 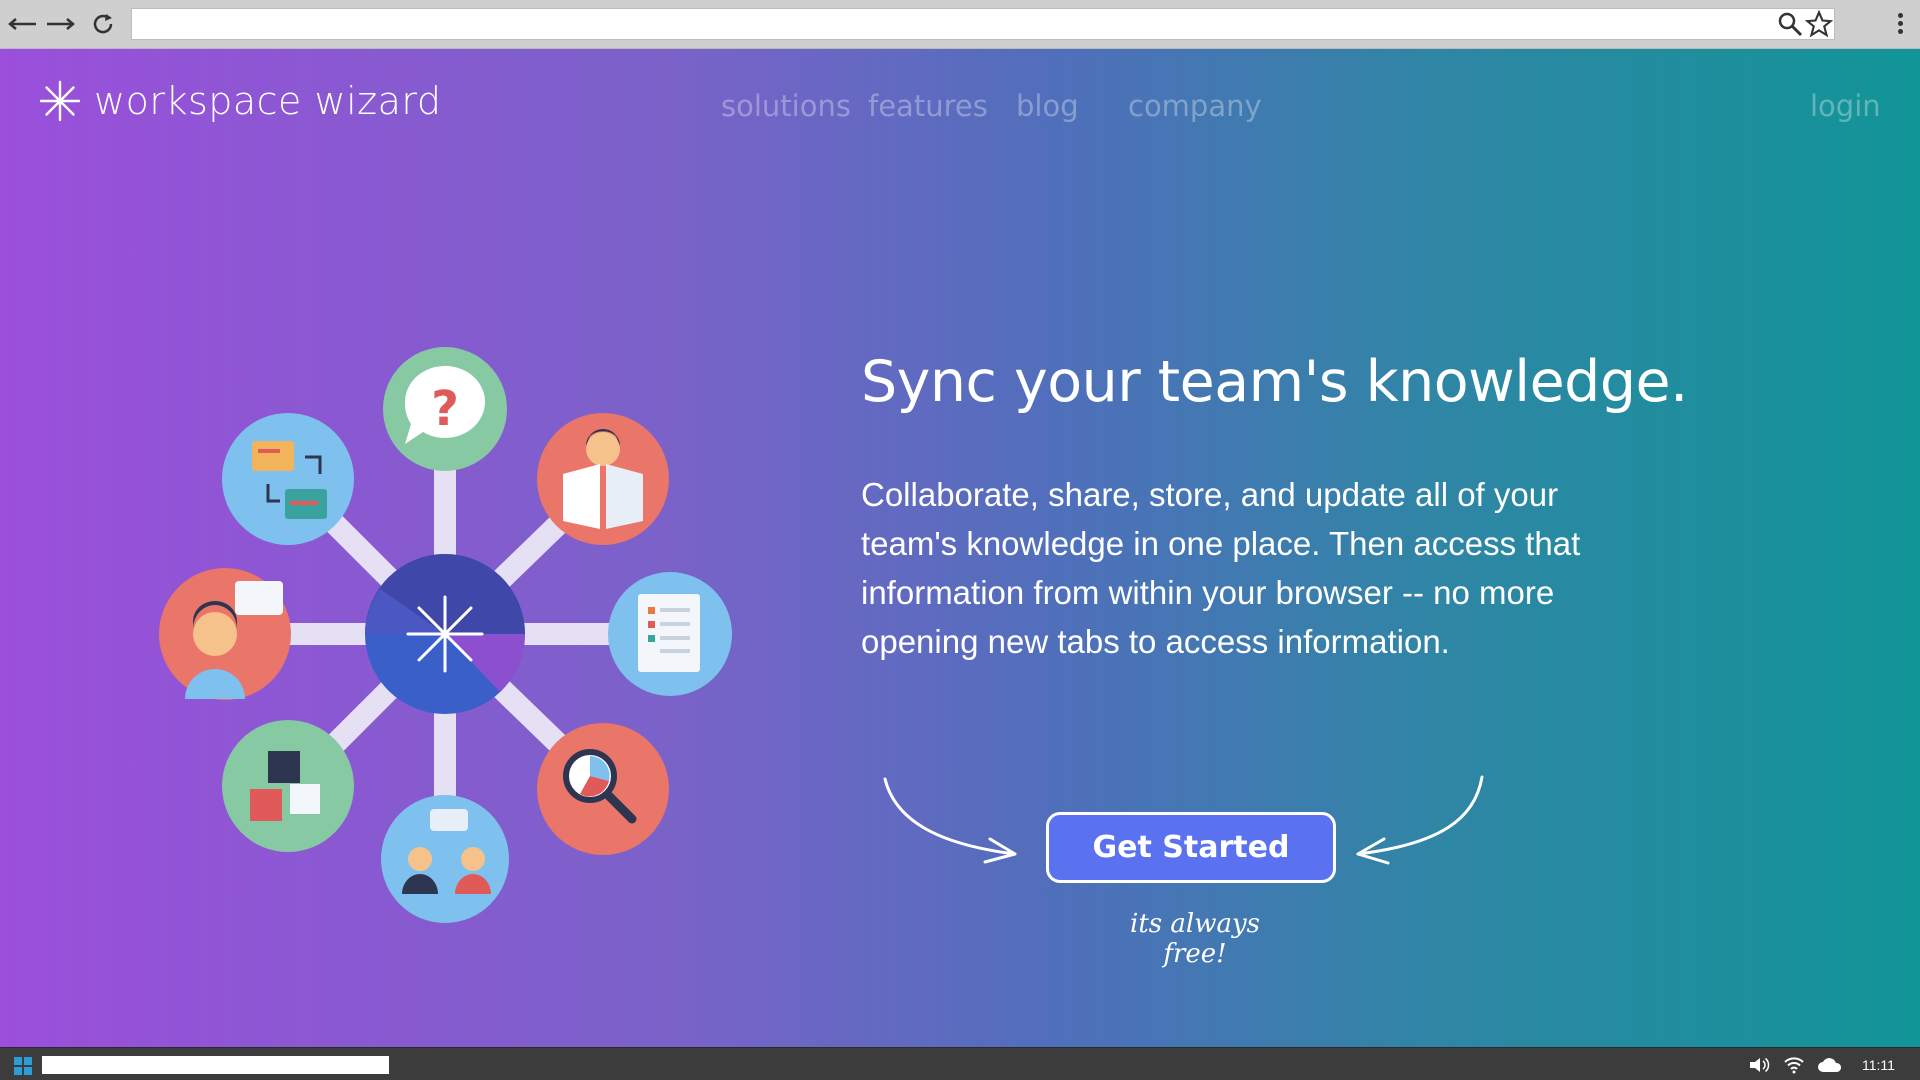 I want to click on reload-button, so click(x=103, y=24).